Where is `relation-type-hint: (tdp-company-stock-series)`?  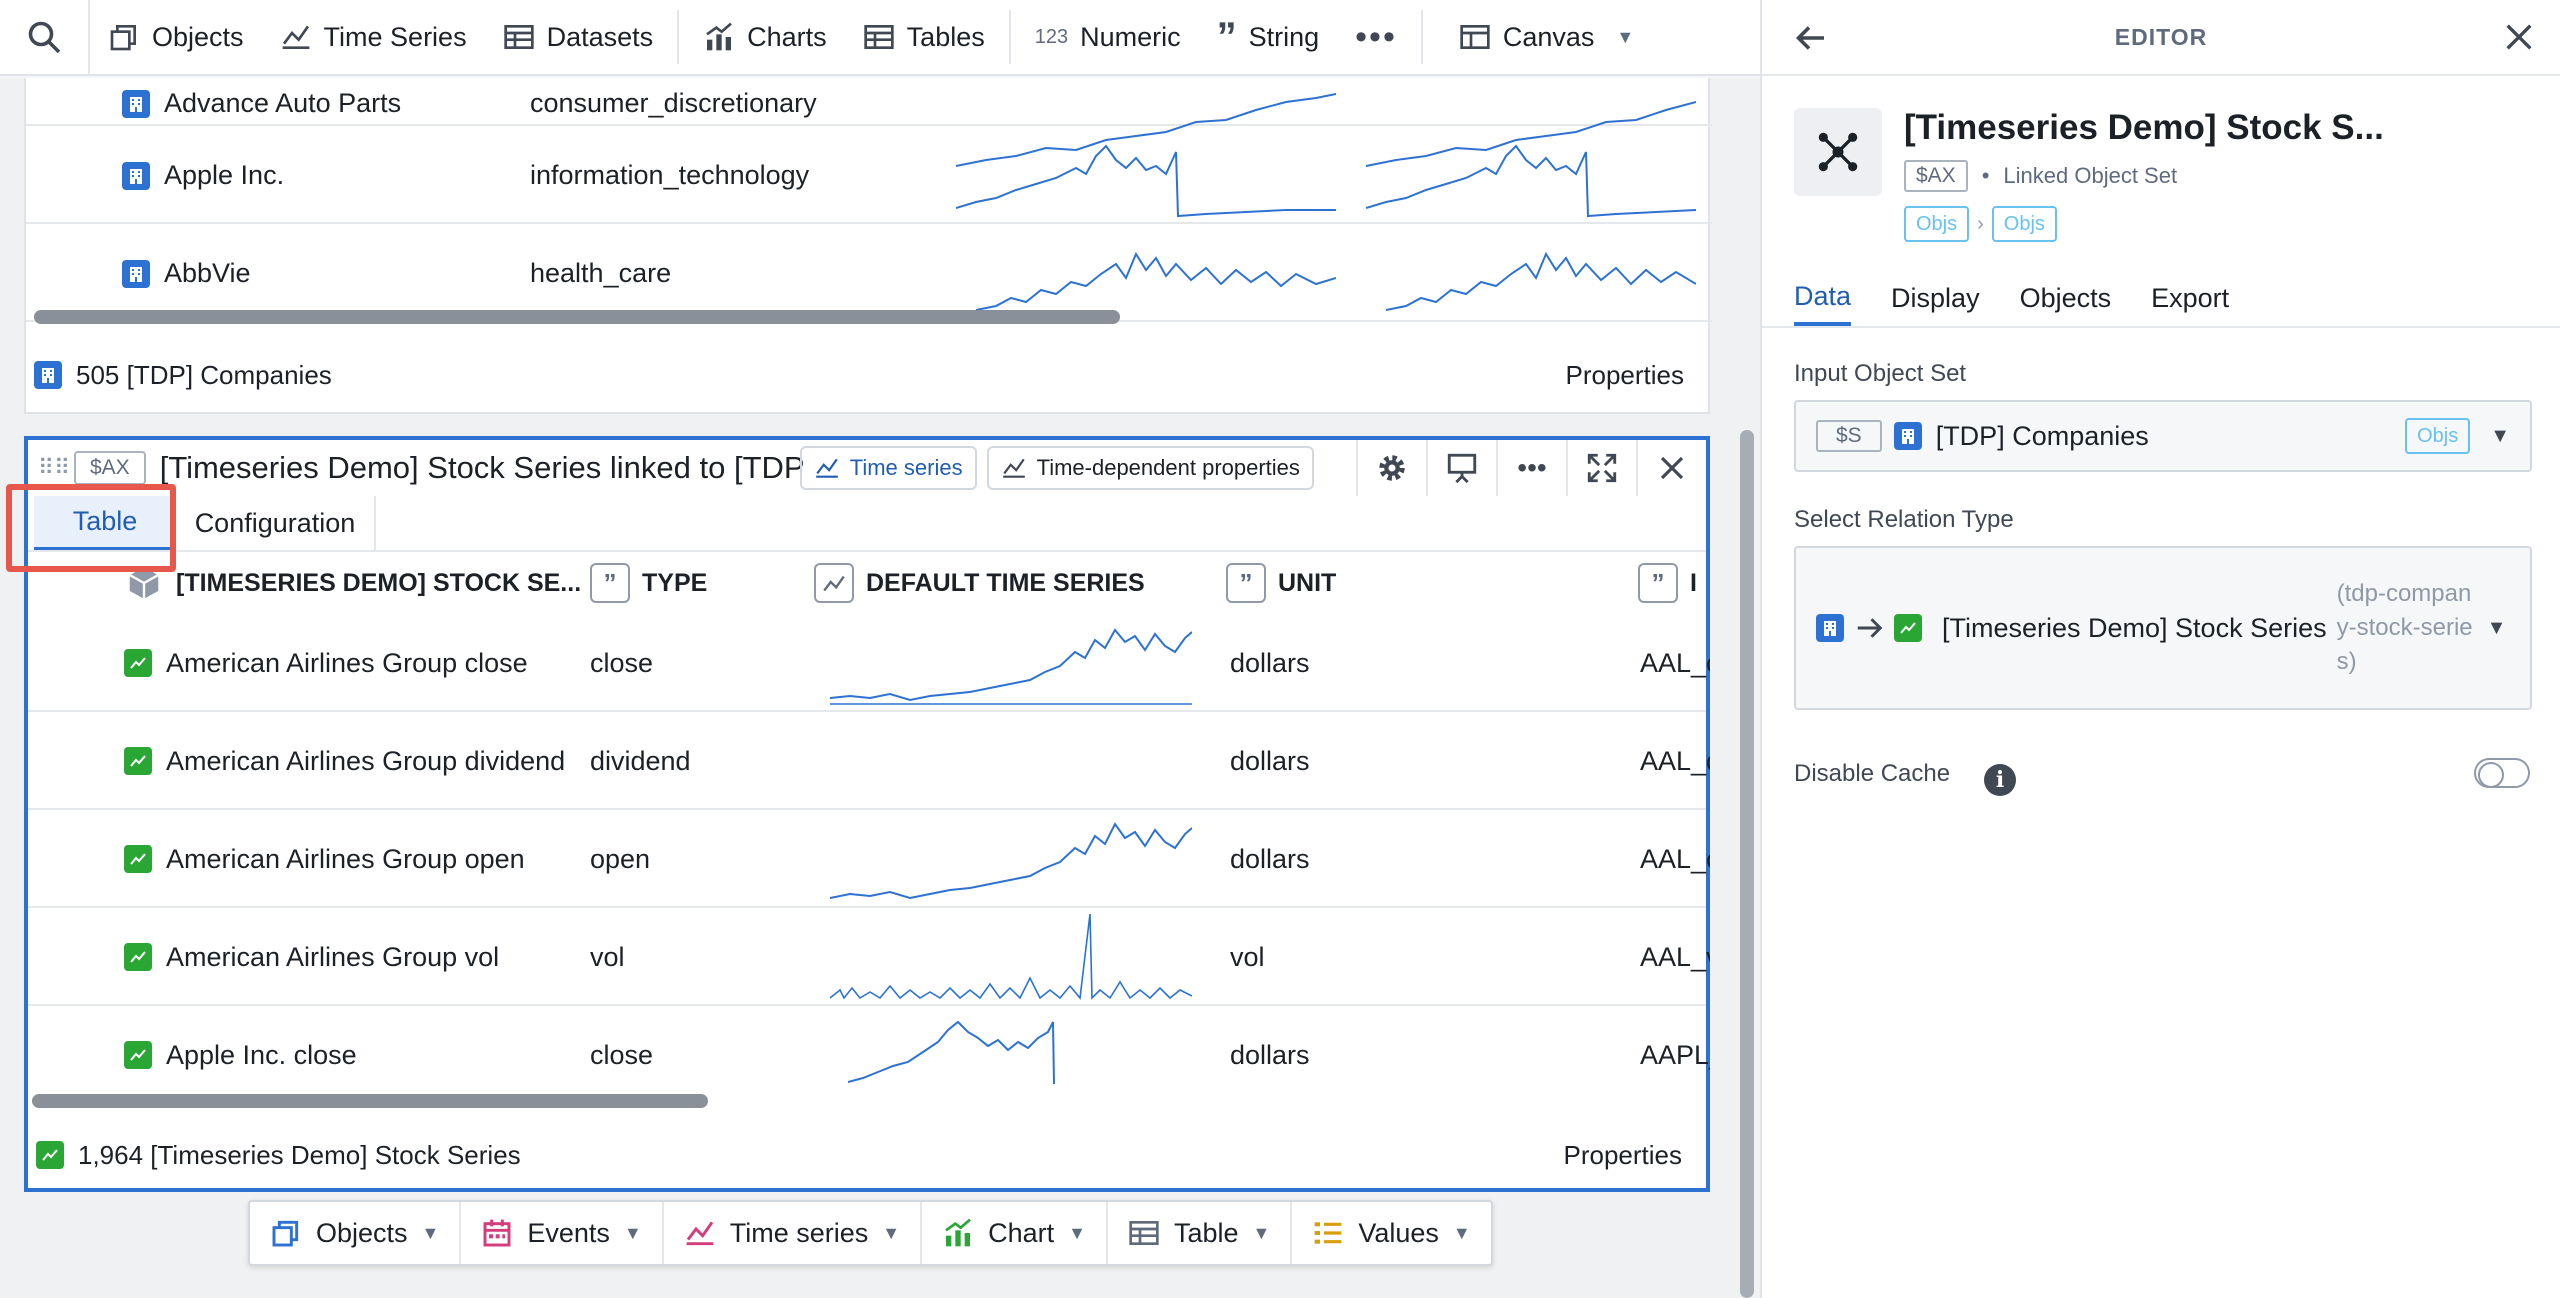 relation-type-hint: (tdp-company-stock-series) is located at coordinates (2404, 627).